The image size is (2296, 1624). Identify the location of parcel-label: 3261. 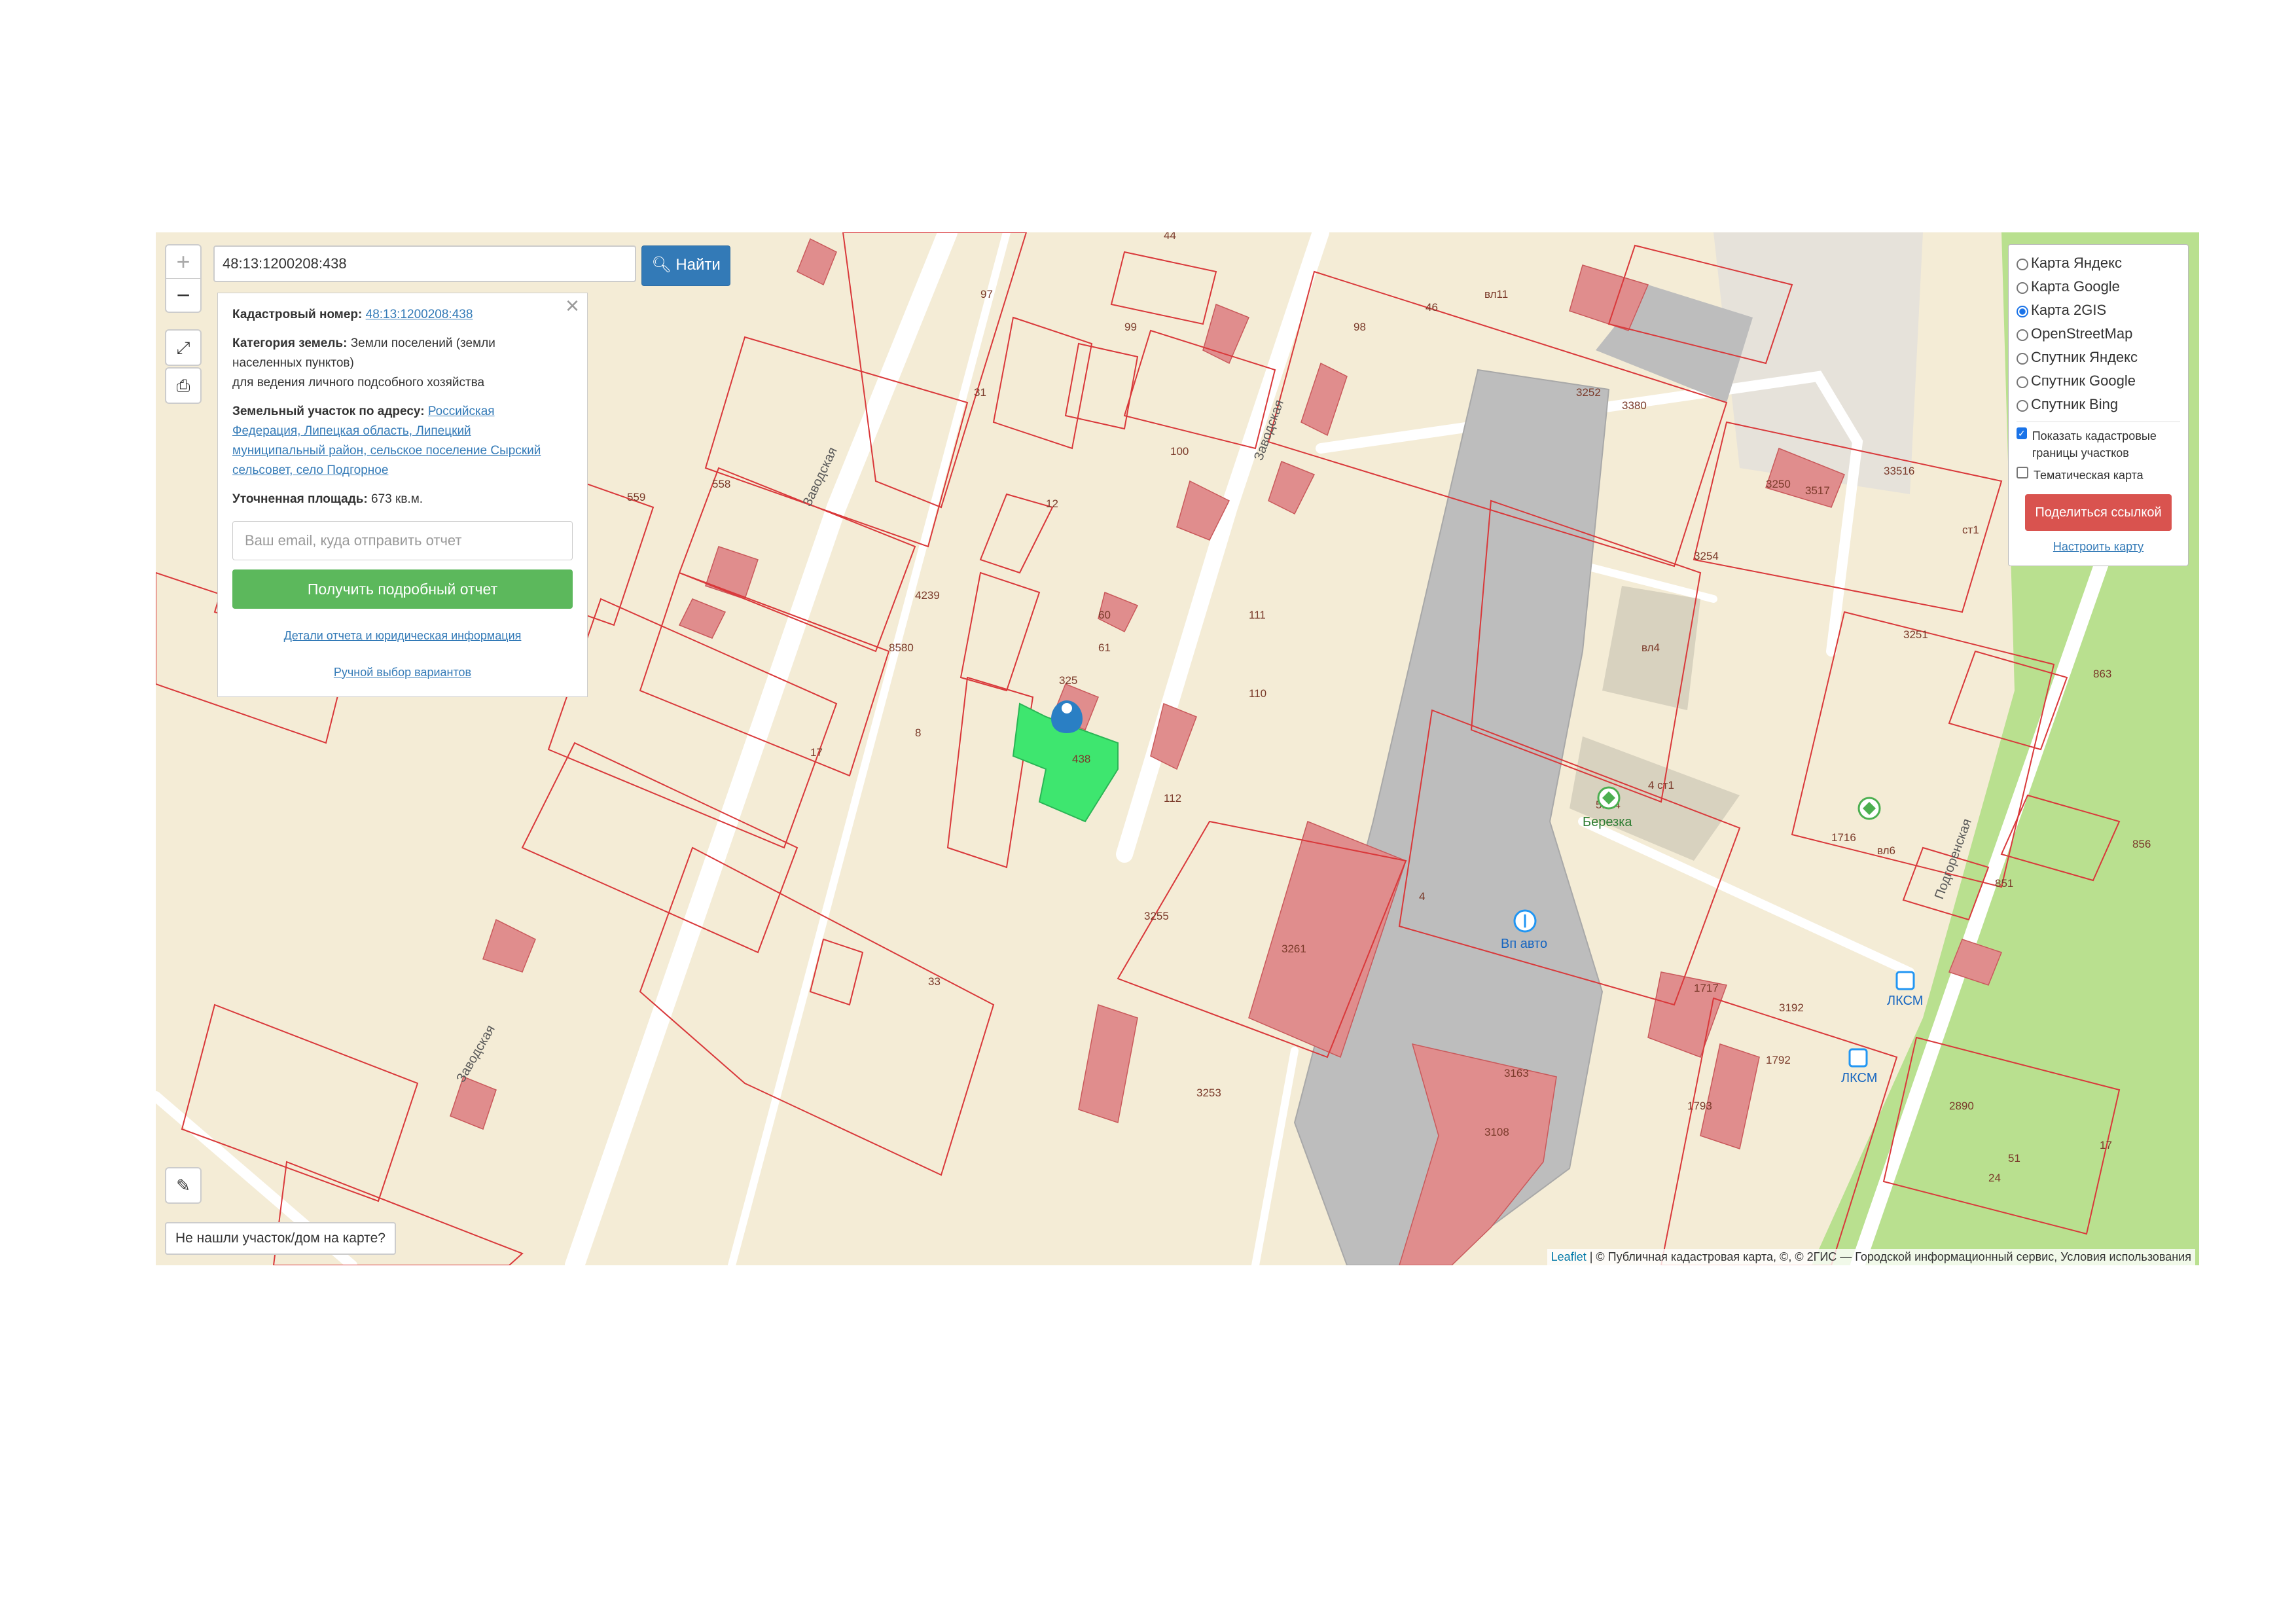
(1294, 949).